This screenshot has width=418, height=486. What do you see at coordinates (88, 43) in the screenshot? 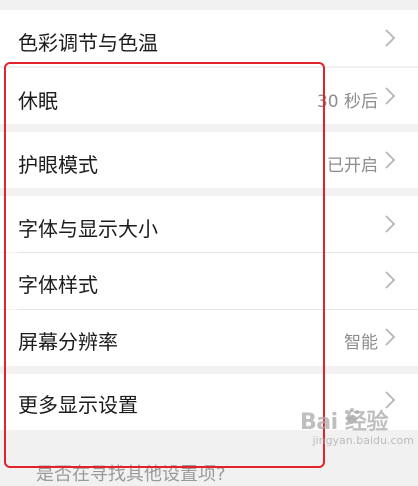
I see `settings-item-label: 色彩调节与色温` at bounding box center [88, 43].